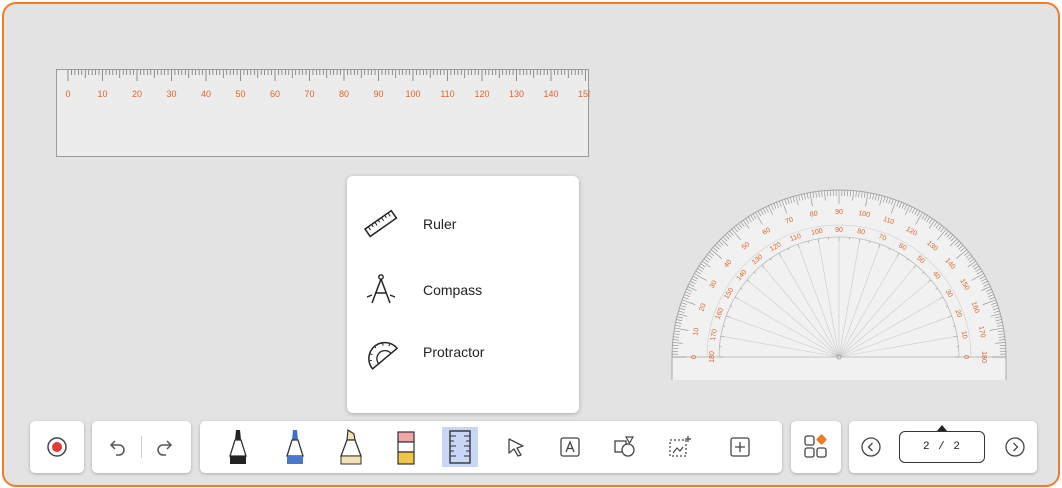 The image size is (1062, 488). I want to click on page-navigation-group: 2 / 2, so click(943, 447).